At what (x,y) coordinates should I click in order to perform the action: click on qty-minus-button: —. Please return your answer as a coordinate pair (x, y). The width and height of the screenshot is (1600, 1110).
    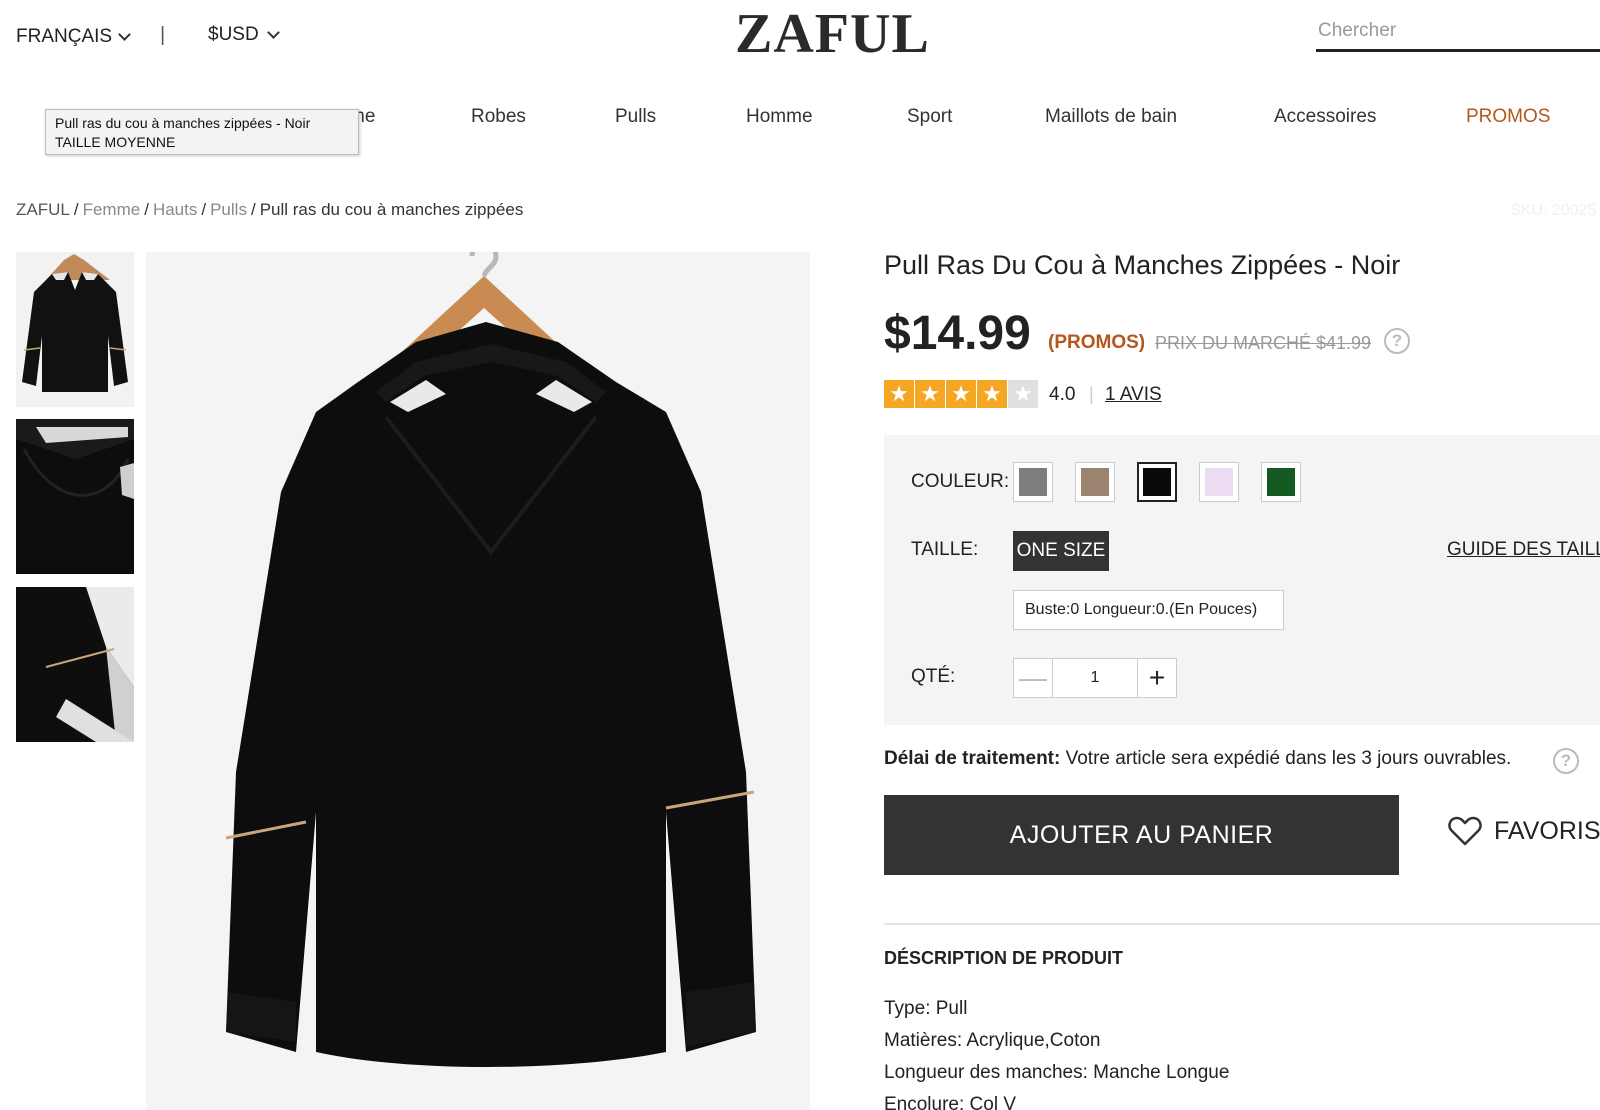
    Looking at the image, I should click on (1033, 678).